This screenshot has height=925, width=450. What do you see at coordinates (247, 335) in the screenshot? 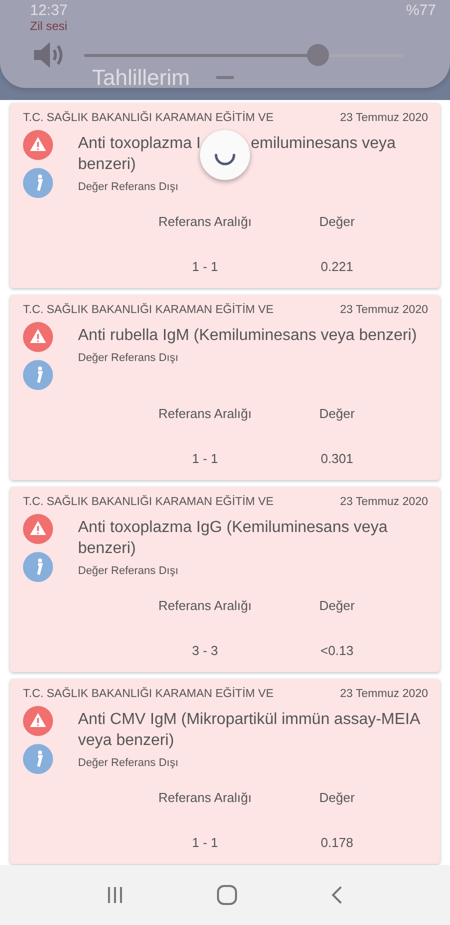
I see `test-name: Anti rubella IgM (Kemiluminesans veya benzeri)` at bounding box center [247, 335].